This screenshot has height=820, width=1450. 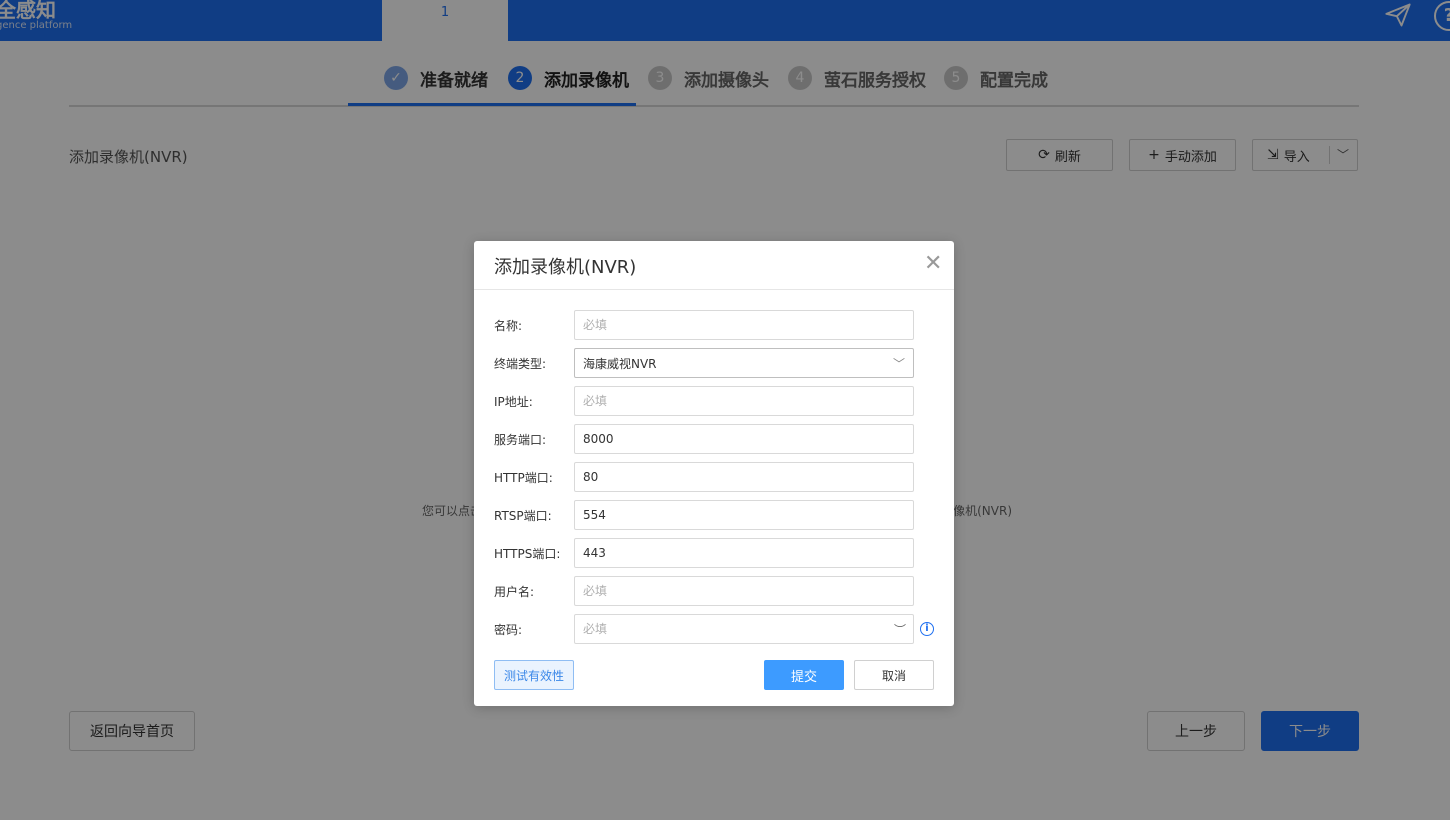 I want to click on ip-row: IP地址:, so click(x=714, y=401).